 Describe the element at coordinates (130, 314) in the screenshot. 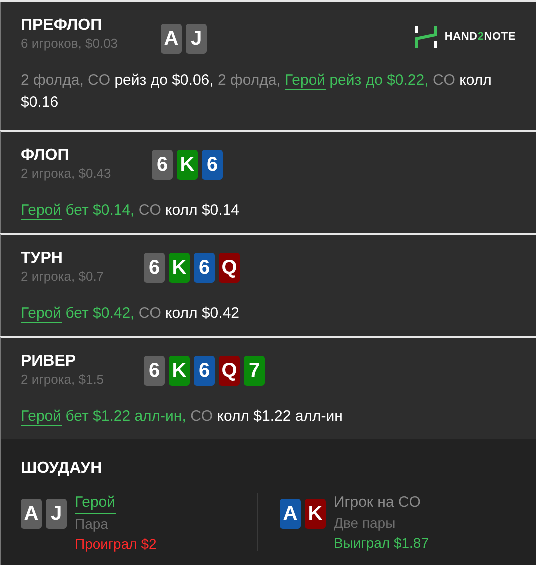

I see `action-summary: Герой бет $0.42, CO колл $0.42` at that location.